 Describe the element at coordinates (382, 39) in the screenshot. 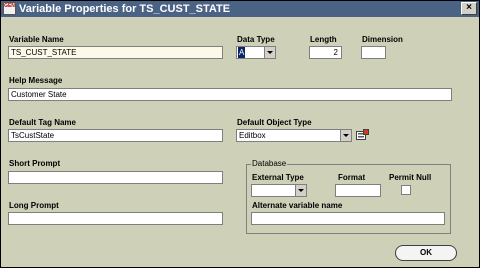

I see `dimension-label: Dimension` at that location.